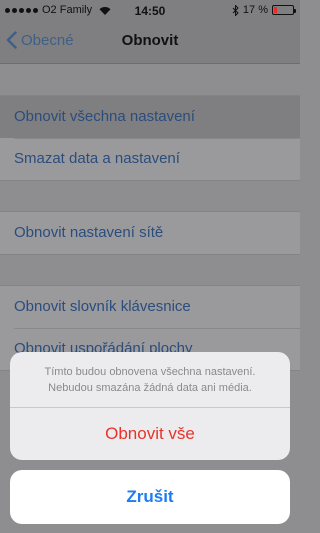 This screenshot has height=533, width=320. Describe the element at coordinates (255, 10) in the screenshot. I see `battery-percent: 17 %` at that location.